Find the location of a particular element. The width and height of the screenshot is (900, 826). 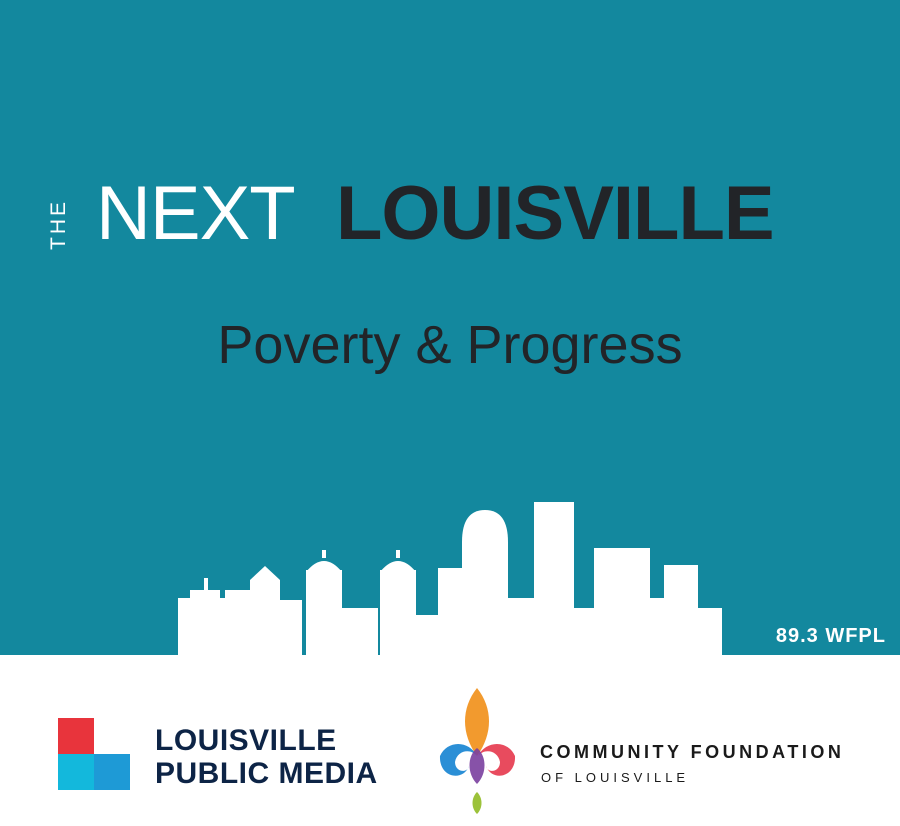

title-next: NEXT is located at coordinates (196, 213).